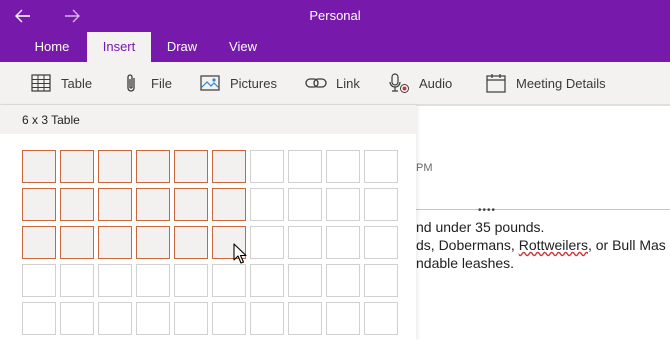  I want to click on page-timestamp: PM, so click(424, 168).